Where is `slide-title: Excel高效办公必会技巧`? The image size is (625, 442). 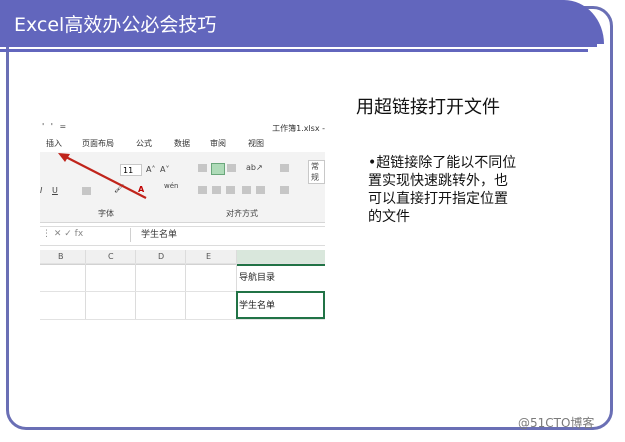
slide-title: Excel高效办公必会技巧 is located at coordinates (115, 25).